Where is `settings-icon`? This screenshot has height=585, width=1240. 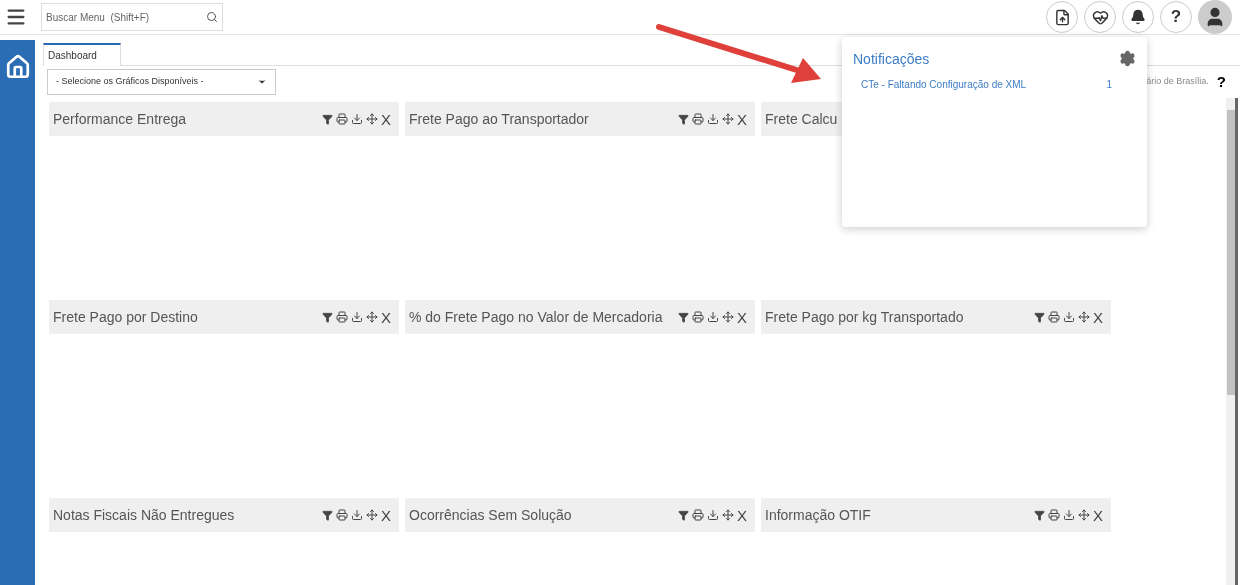 settings-icon is located at coordinates (1127, 58).